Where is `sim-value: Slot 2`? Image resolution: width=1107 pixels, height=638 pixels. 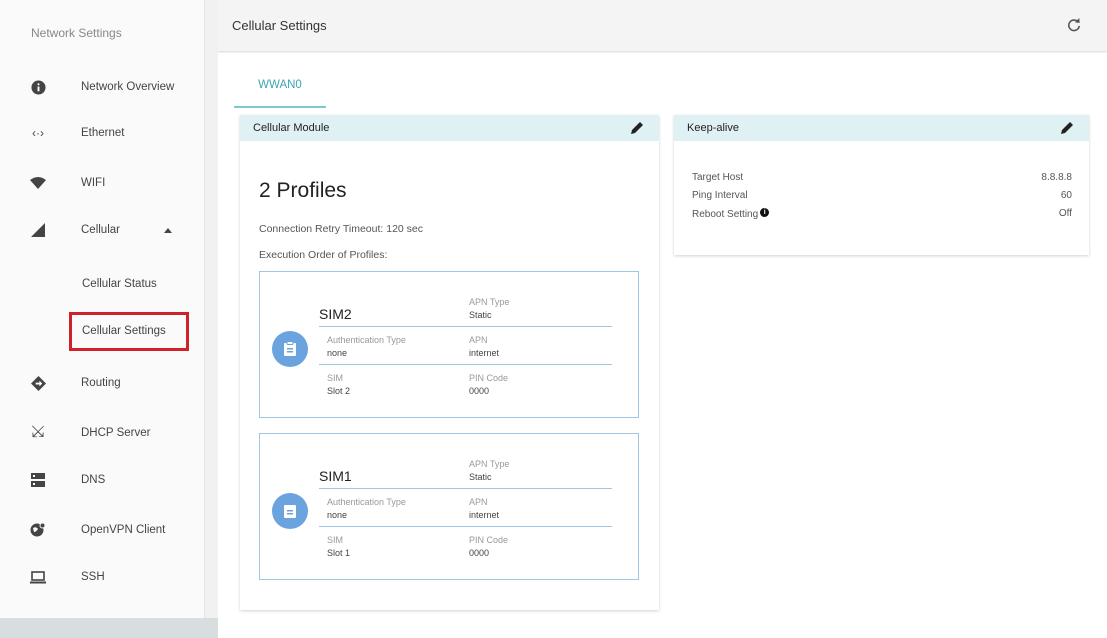
sim-value: Slot 2 is located at coordinates (339, 391).